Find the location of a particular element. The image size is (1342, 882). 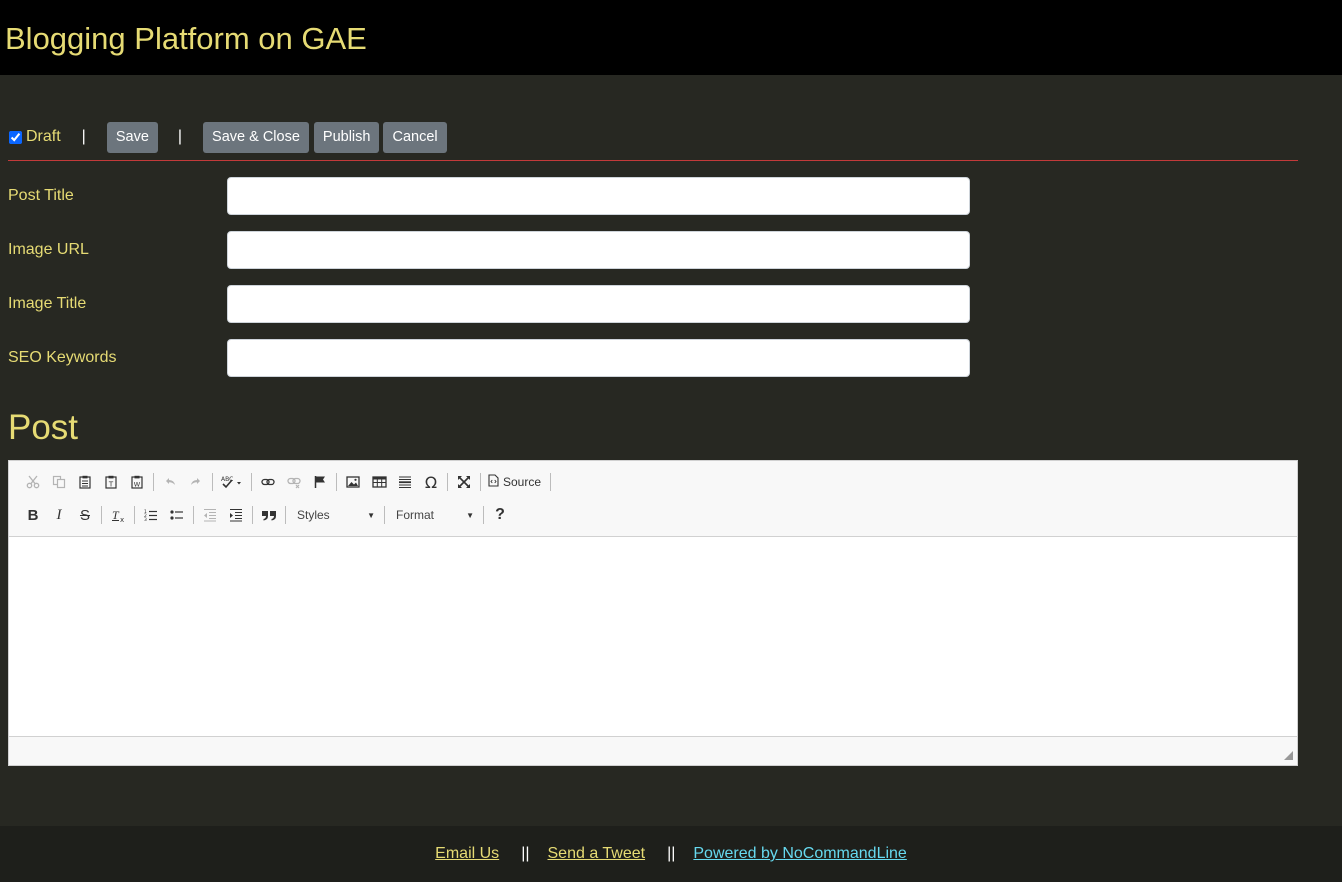

source-icon is located at coordinates (493, 482).